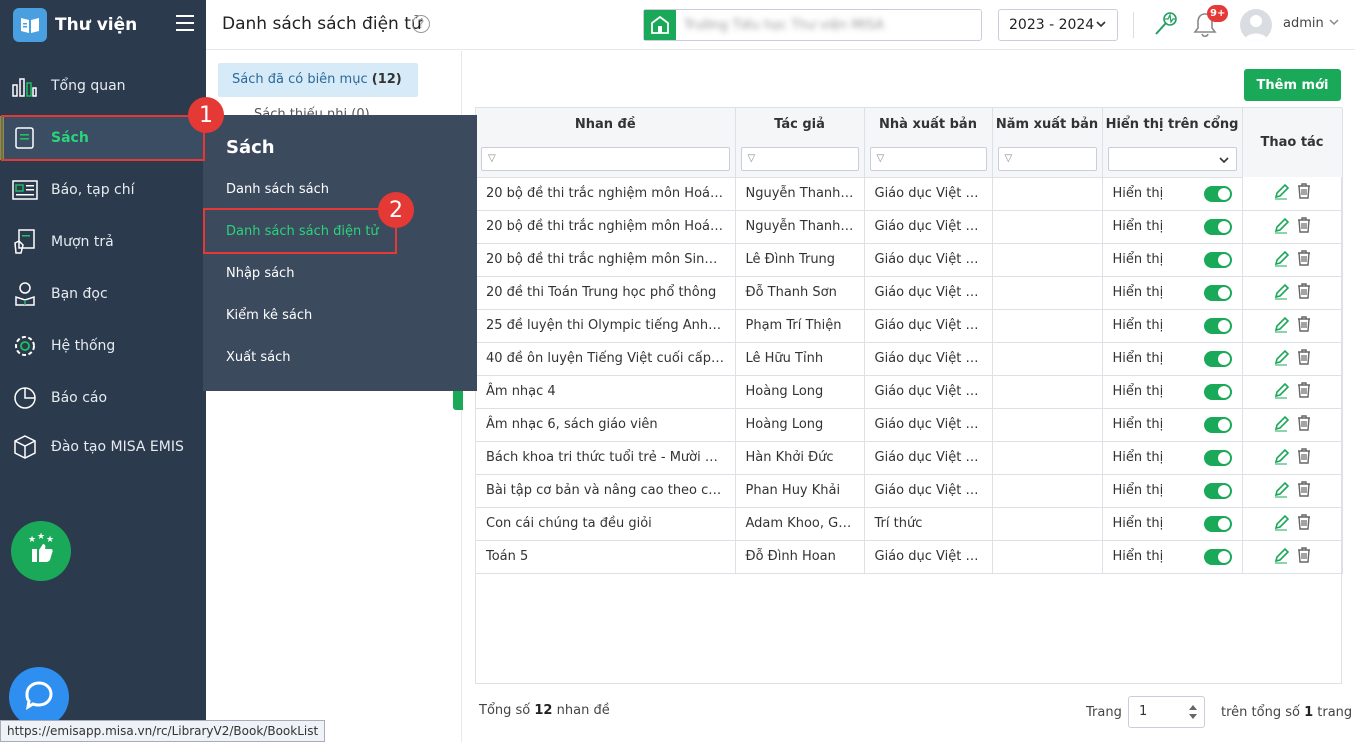 Image resolution: width=1355 pixels, height=742 pixels. What do you see at coordinates (1334, 24) in the screenshot?
I see `chevron-down-icon` at bounding box center [1334, 24].